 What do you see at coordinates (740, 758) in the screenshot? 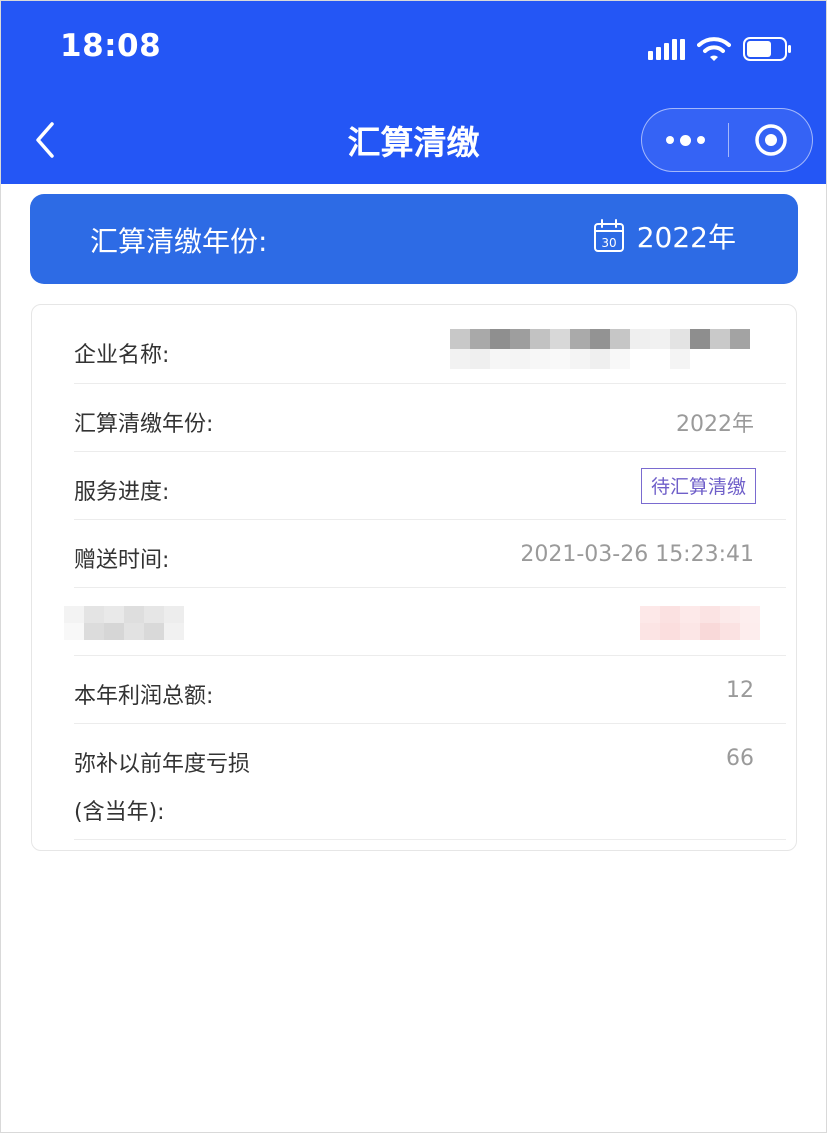
I see `loss-value: 66` at bounding box center [740, 758].